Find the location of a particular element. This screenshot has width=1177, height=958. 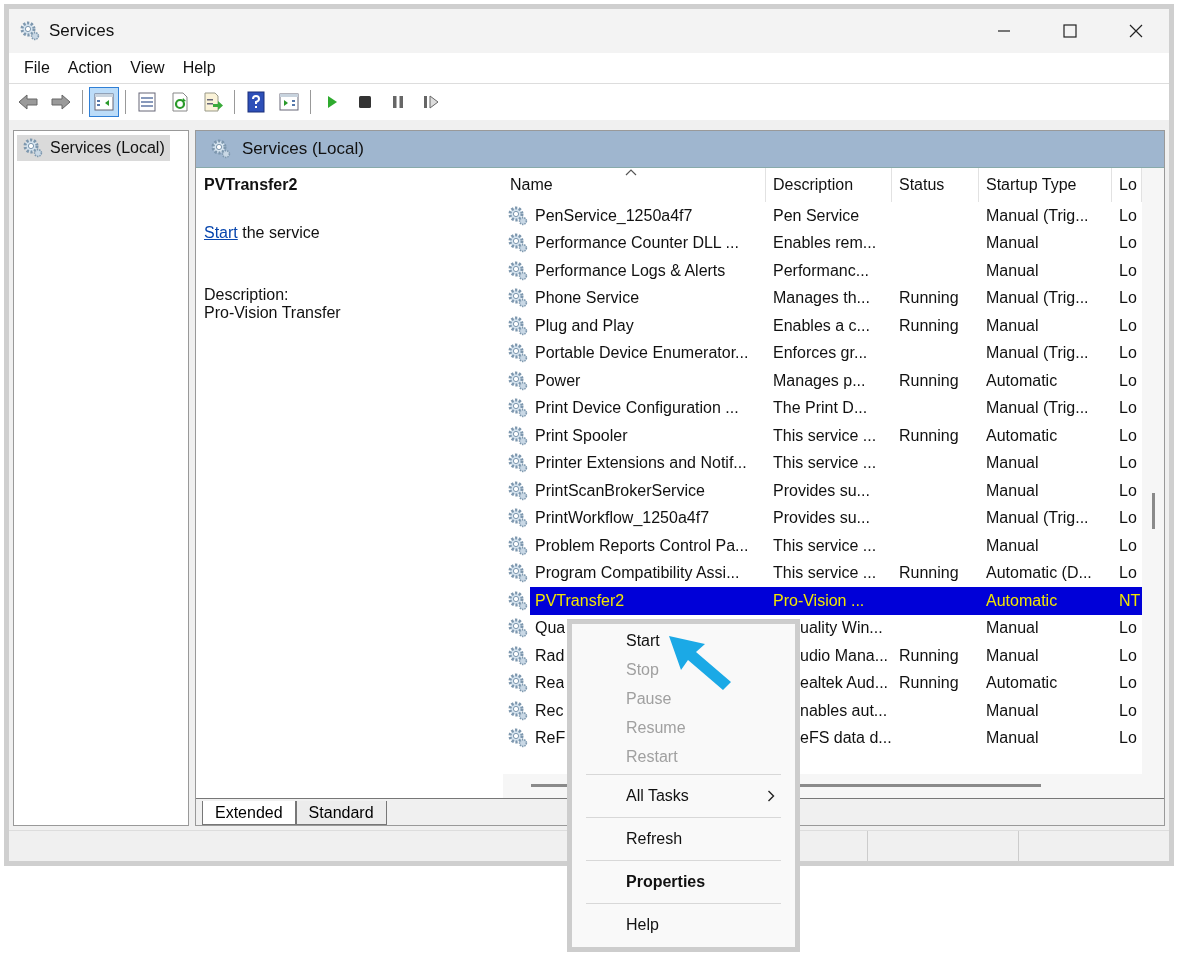

context-menu-item: Start is located at coordinates (683, 640).